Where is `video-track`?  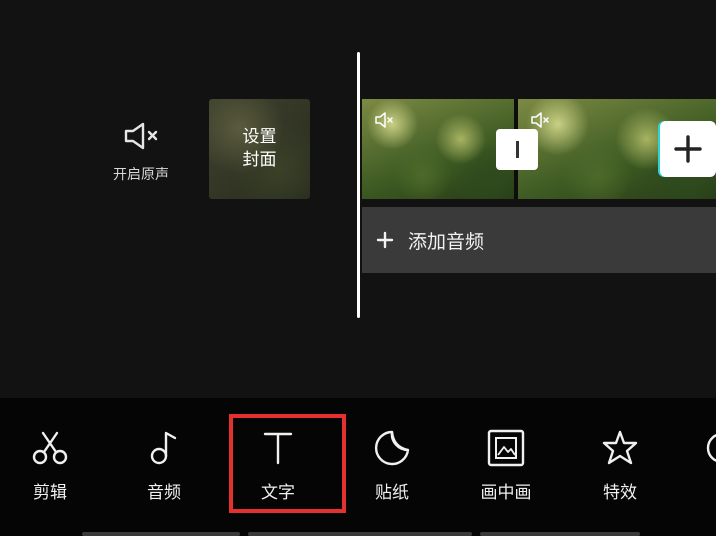 video-track is located at coordinates (539, 149).